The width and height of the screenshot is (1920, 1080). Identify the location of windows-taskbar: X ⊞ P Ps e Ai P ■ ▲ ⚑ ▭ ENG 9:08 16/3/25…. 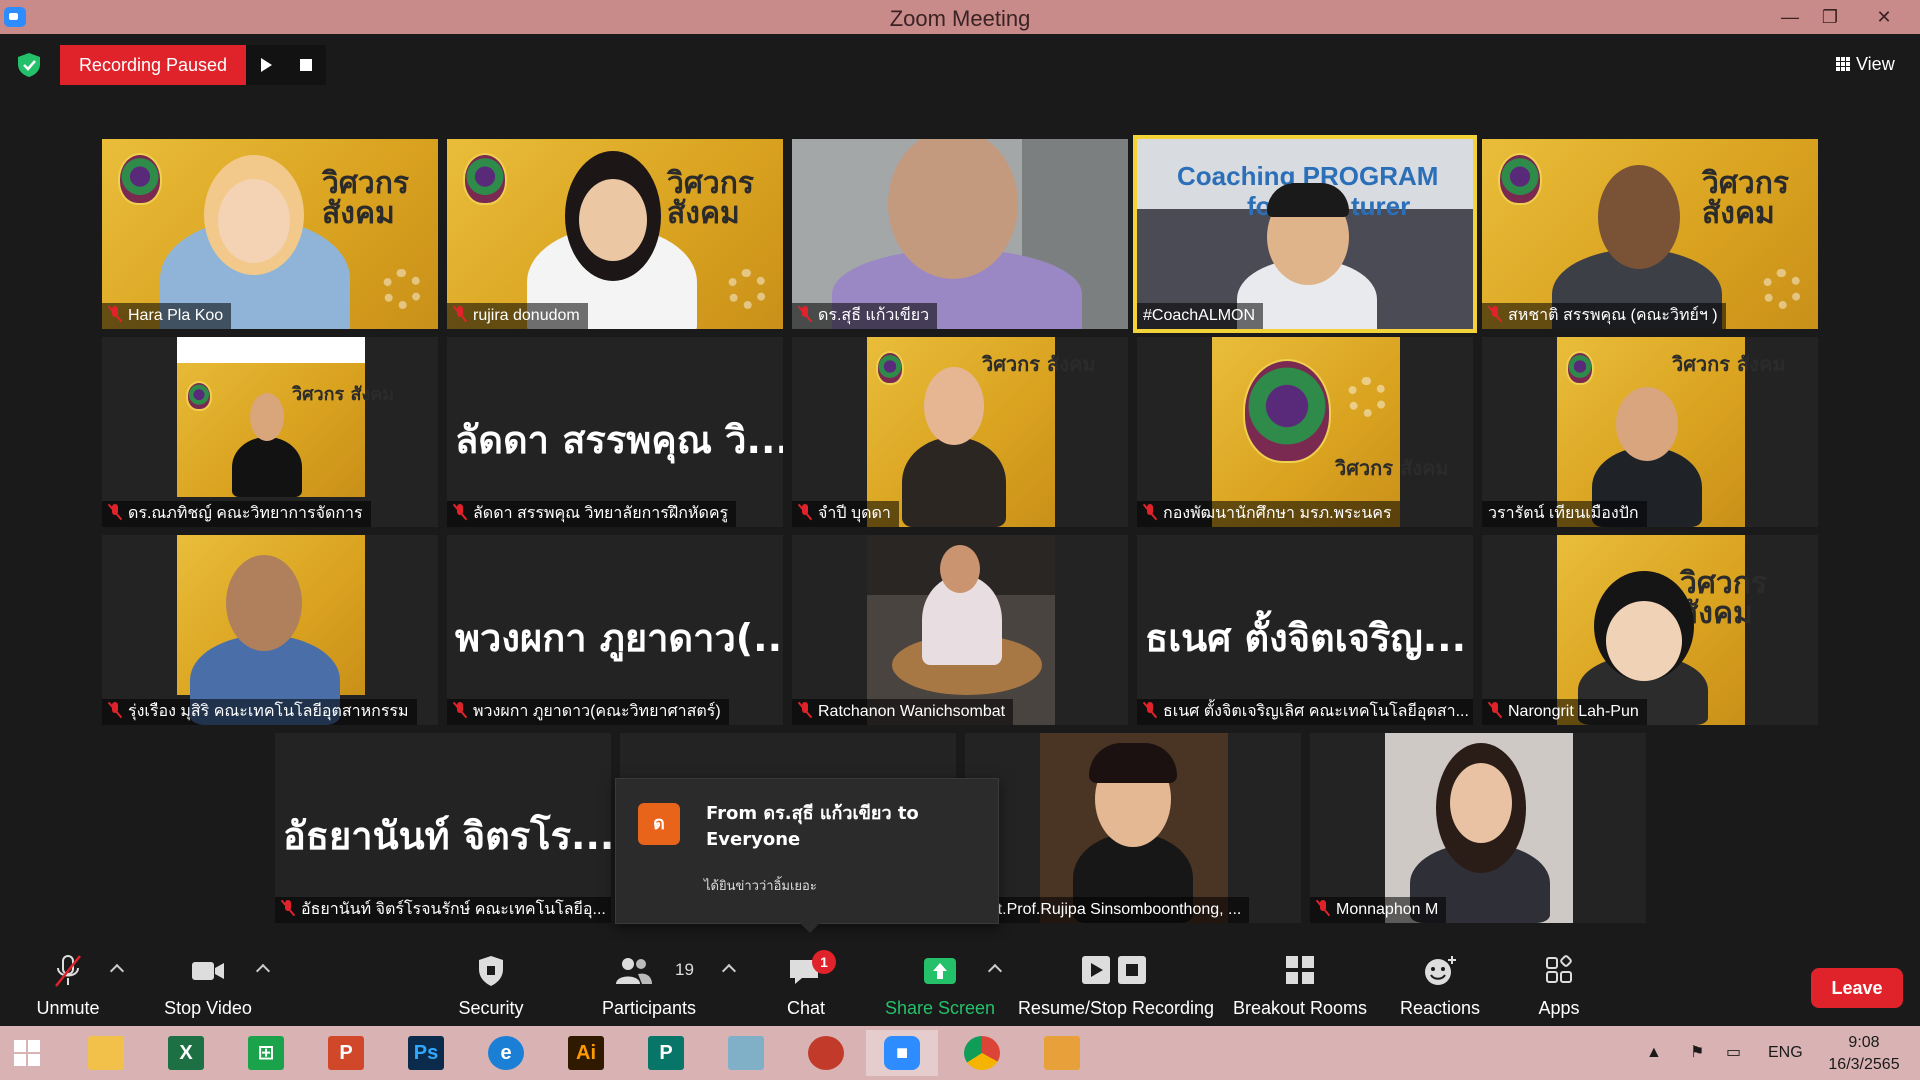
(960, 1053).